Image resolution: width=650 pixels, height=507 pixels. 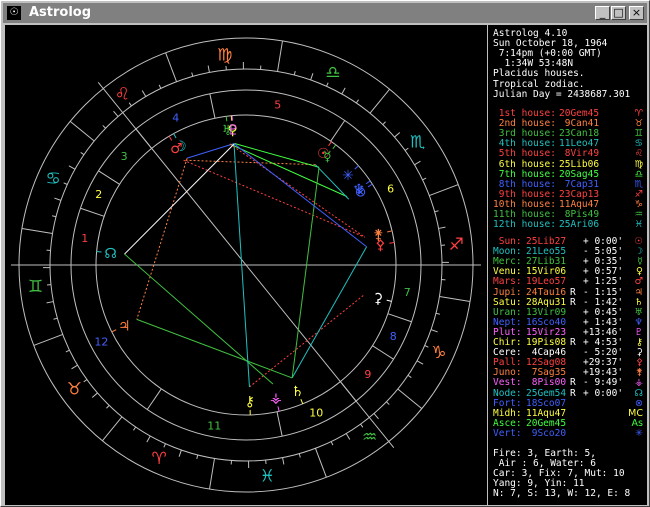 What do you see at coordinates (636, 13) in the screenshot?
I see `close-button: ×` at bounding box center [636, 13].